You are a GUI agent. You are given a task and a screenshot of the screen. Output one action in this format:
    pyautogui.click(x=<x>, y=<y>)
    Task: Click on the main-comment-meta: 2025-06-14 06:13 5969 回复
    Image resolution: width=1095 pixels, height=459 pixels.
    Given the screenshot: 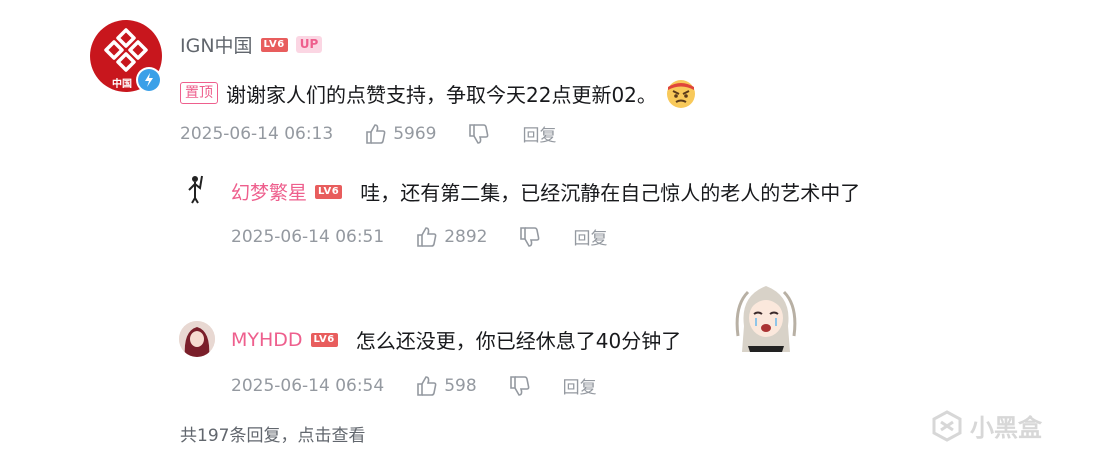 What is the action you would take?
    pyautogui.click(x=368, y=134)
    